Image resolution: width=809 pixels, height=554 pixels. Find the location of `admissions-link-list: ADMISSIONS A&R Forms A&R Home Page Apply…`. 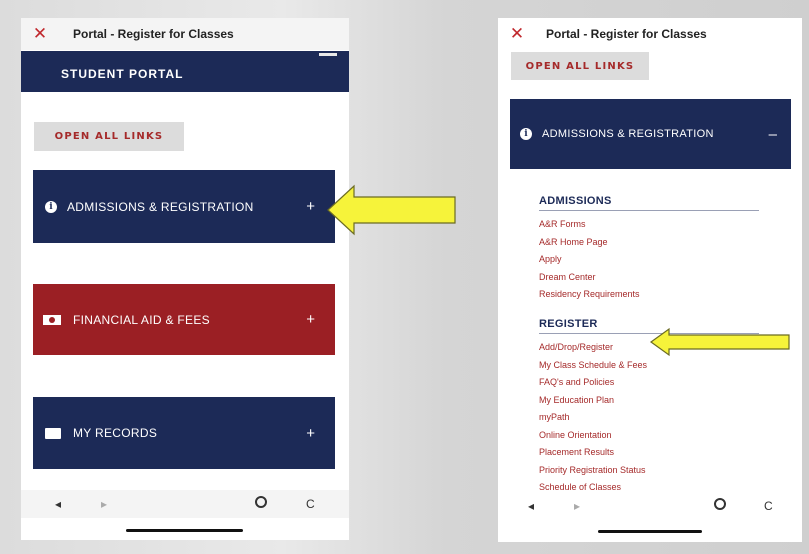

admissions-link-list: ADMISSIONS A&R Forms A&R Home Page Apply… is located at coordinates (649, 249).